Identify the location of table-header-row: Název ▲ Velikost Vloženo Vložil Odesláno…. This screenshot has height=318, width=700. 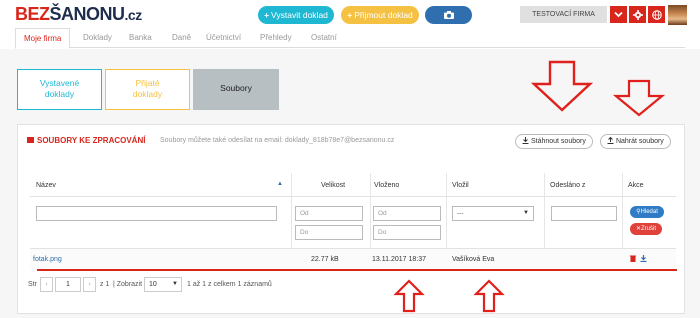
(353, 185).